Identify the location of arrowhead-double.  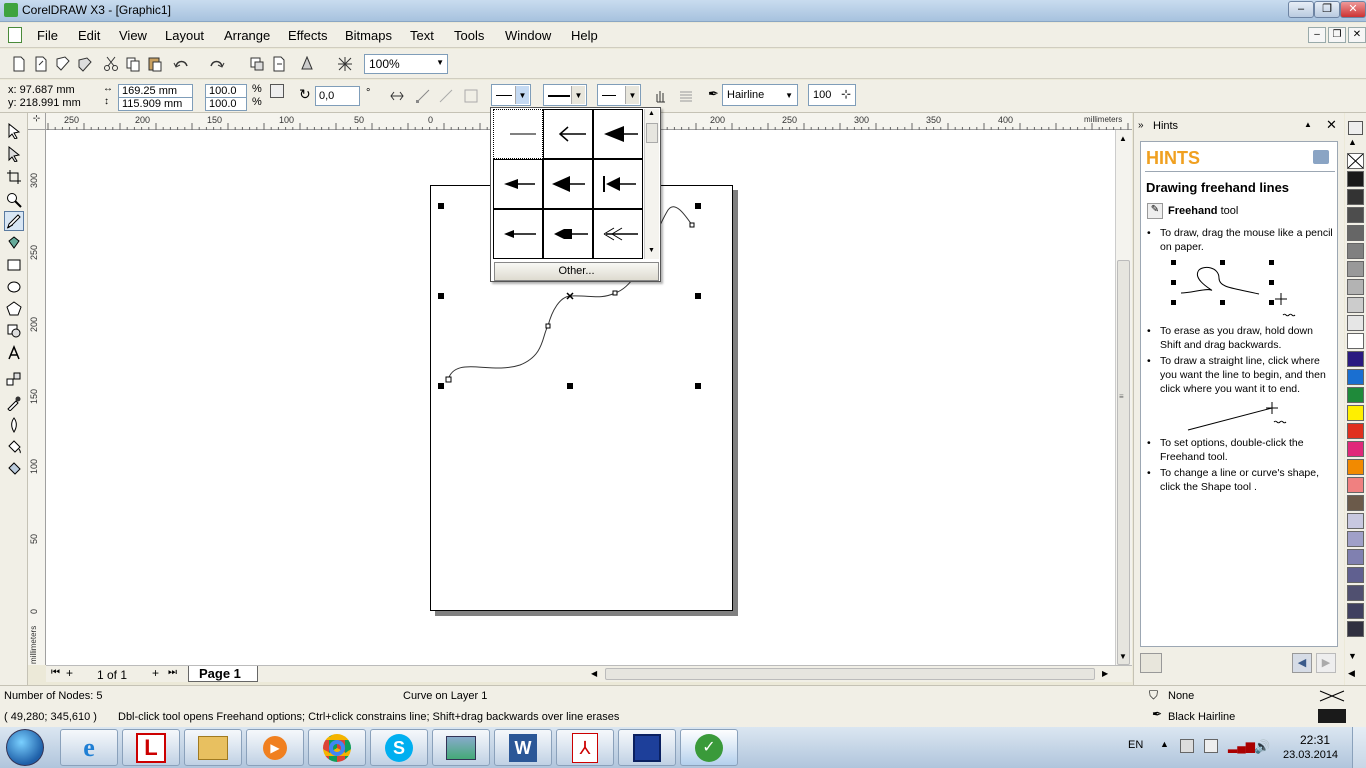
(618, 234).